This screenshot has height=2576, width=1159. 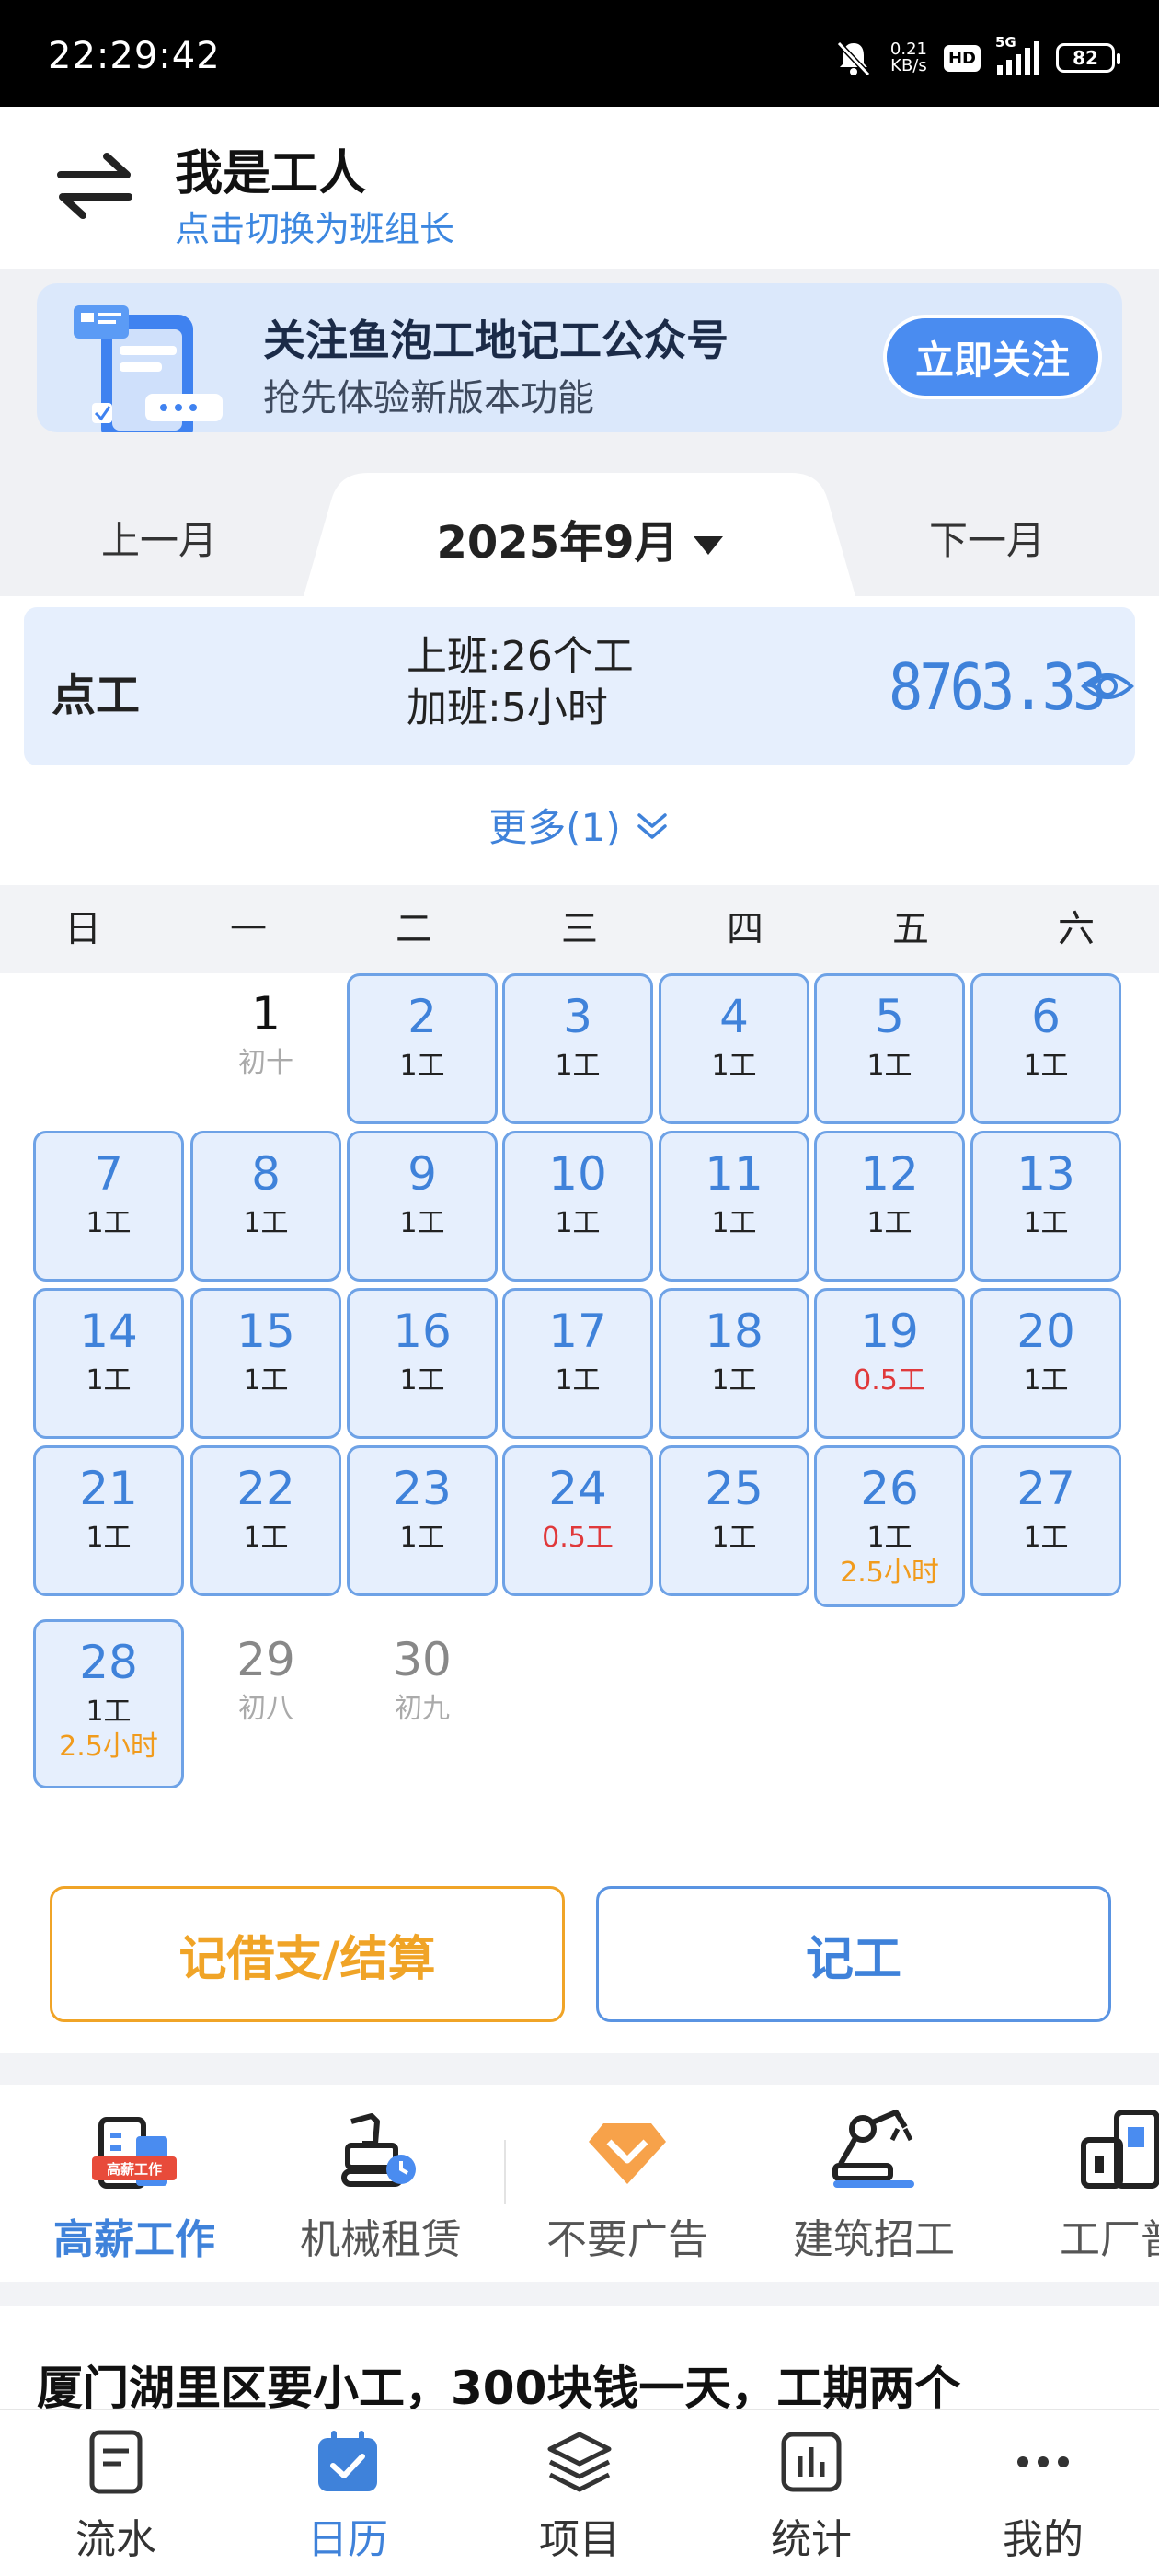 What do you see at coordinates (265, 1363) in the screenshot?
I see `calendar-day: 15 1工` at bounding box center [265, 1363].